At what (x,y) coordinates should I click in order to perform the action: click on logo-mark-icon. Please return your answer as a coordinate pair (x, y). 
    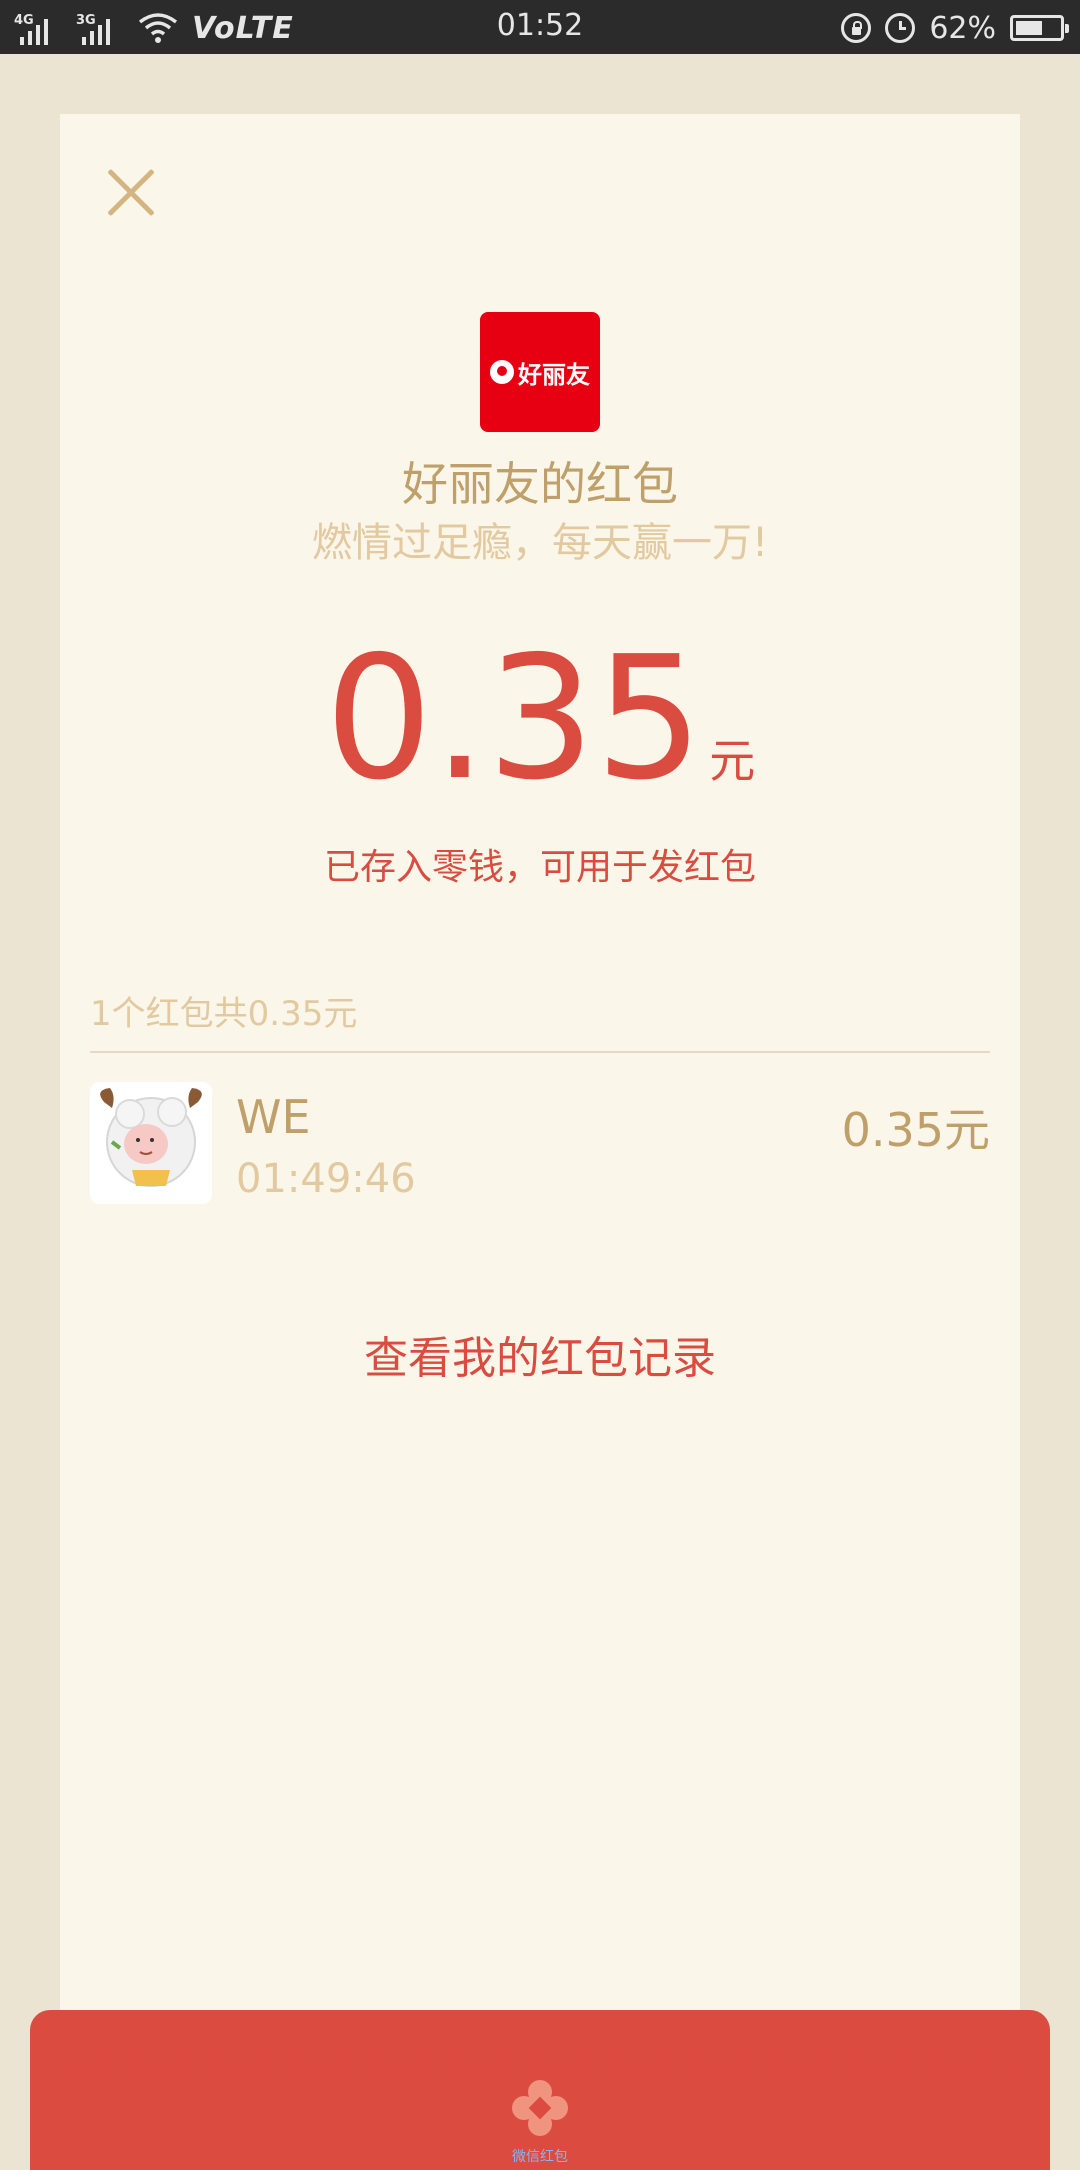
    Looking at the image, I should click on (502, 372).